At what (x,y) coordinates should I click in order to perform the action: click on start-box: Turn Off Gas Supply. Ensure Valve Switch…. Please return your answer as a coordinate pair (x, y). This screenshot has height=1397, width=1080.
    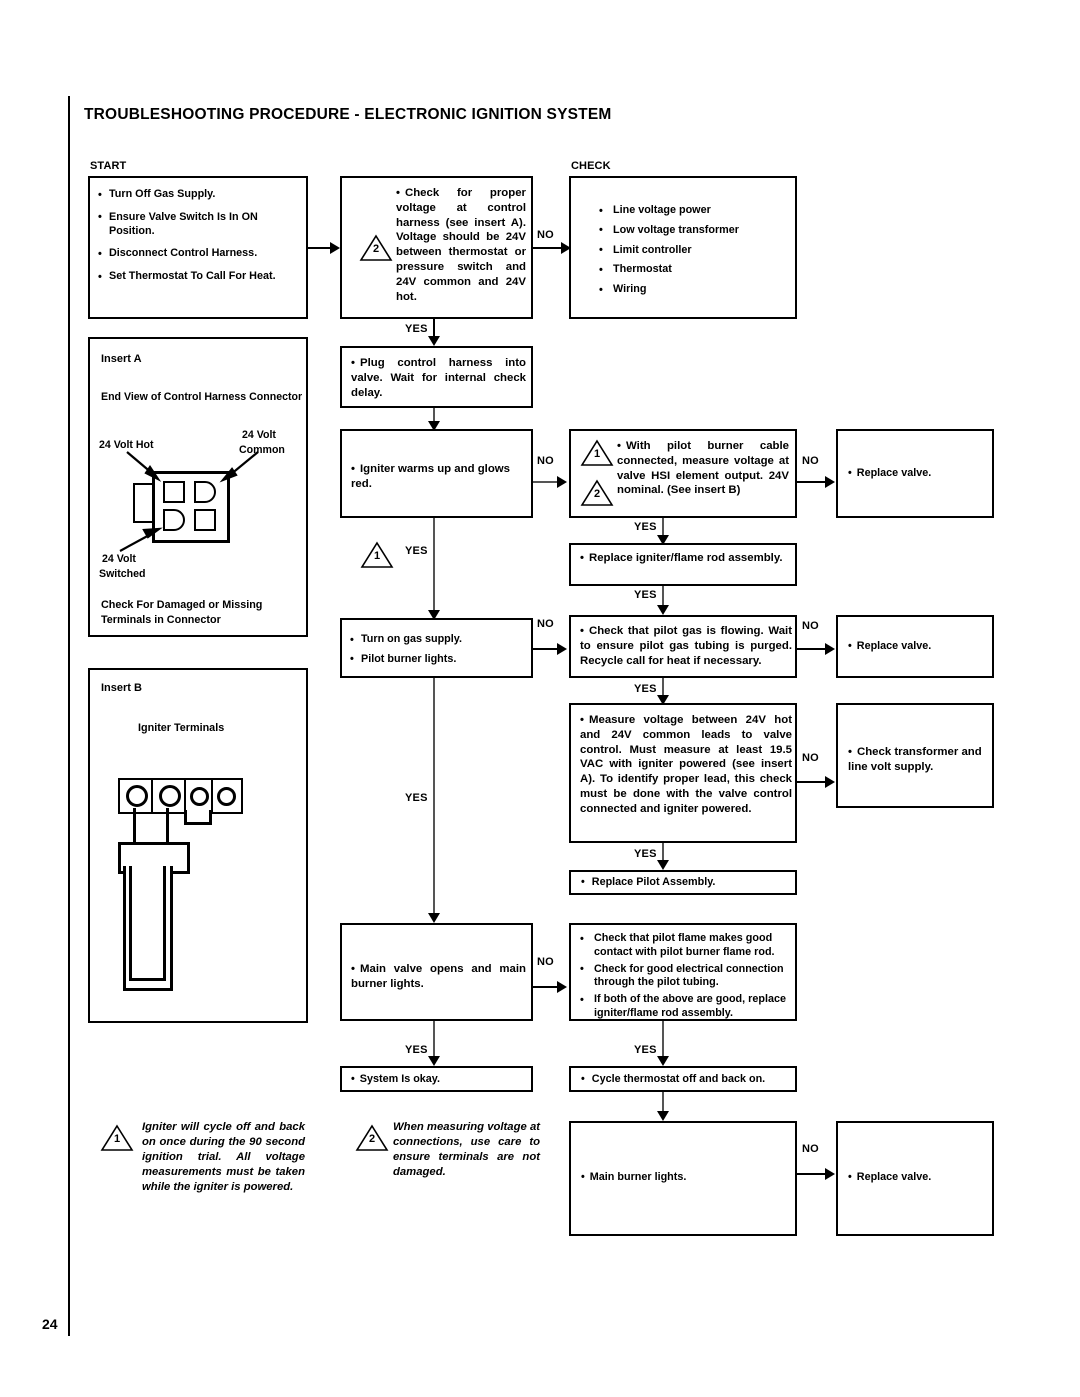
    Looking at the image, I should click on (198, 247).